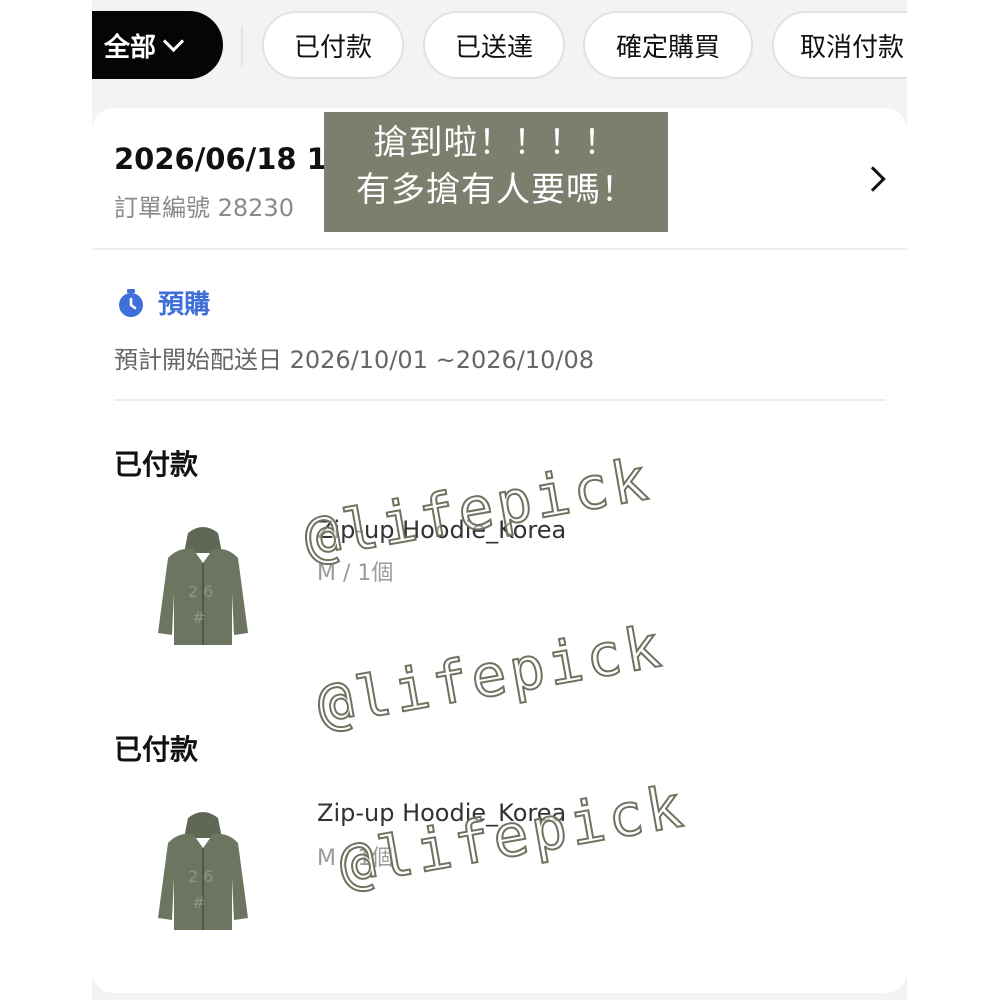 This screenshot has width=1000, height=1000. Describe the element at coordinates (184, 305) in the screenshot. I see `preorder-label: 預購` at that location.